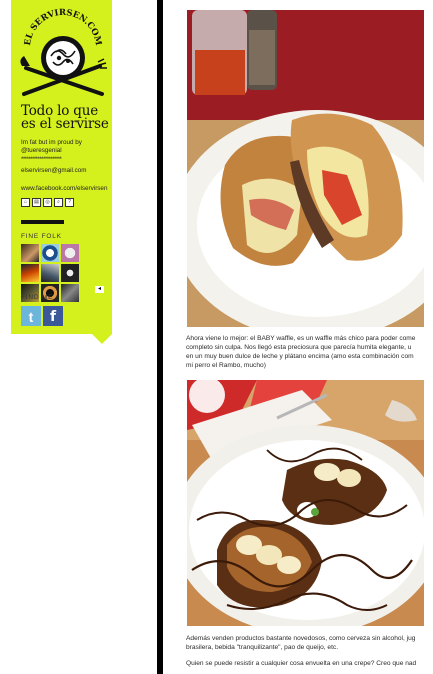 Image resolution: width=433 pixels, height=674 pixels. I want to click on rss-icon: ◎, so click(47, 202).